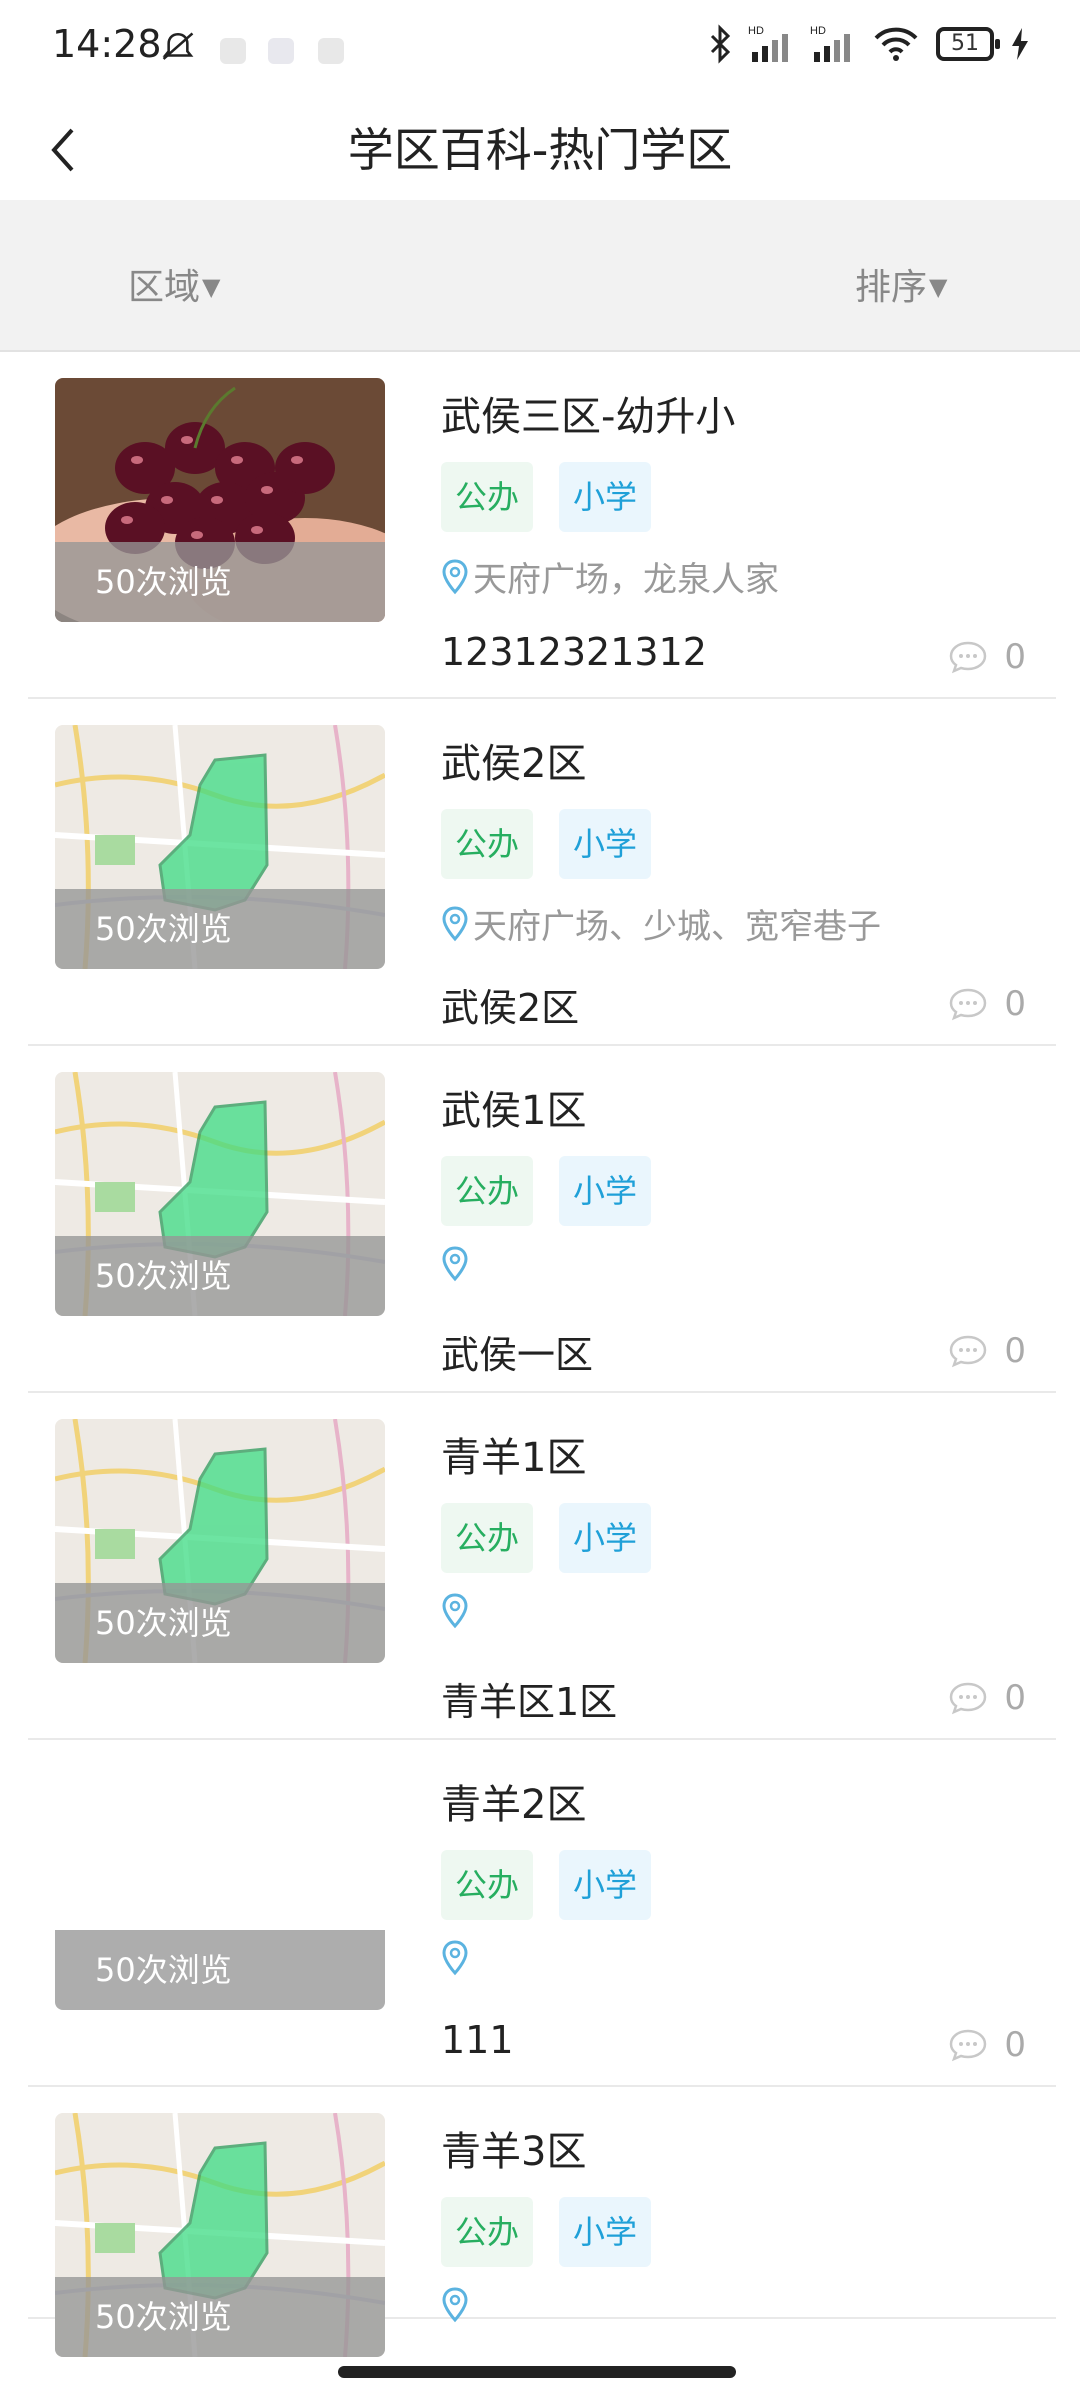 Image resolution: width=1080 pixels, height=2400 pixels. I want to click on wifi-icon, so click(896, 44).